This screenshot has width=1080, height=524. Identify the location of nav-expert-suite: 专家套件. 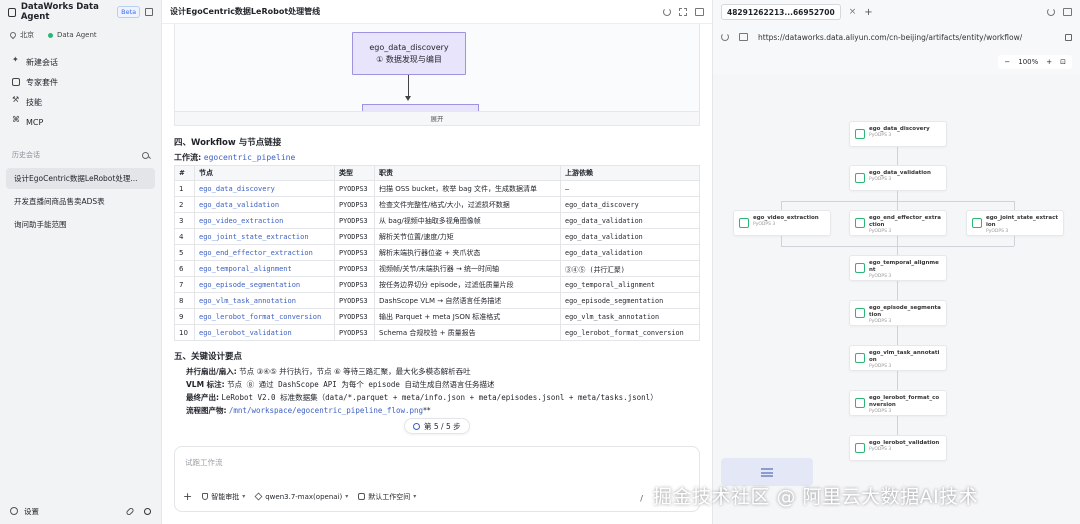
(80, 82).